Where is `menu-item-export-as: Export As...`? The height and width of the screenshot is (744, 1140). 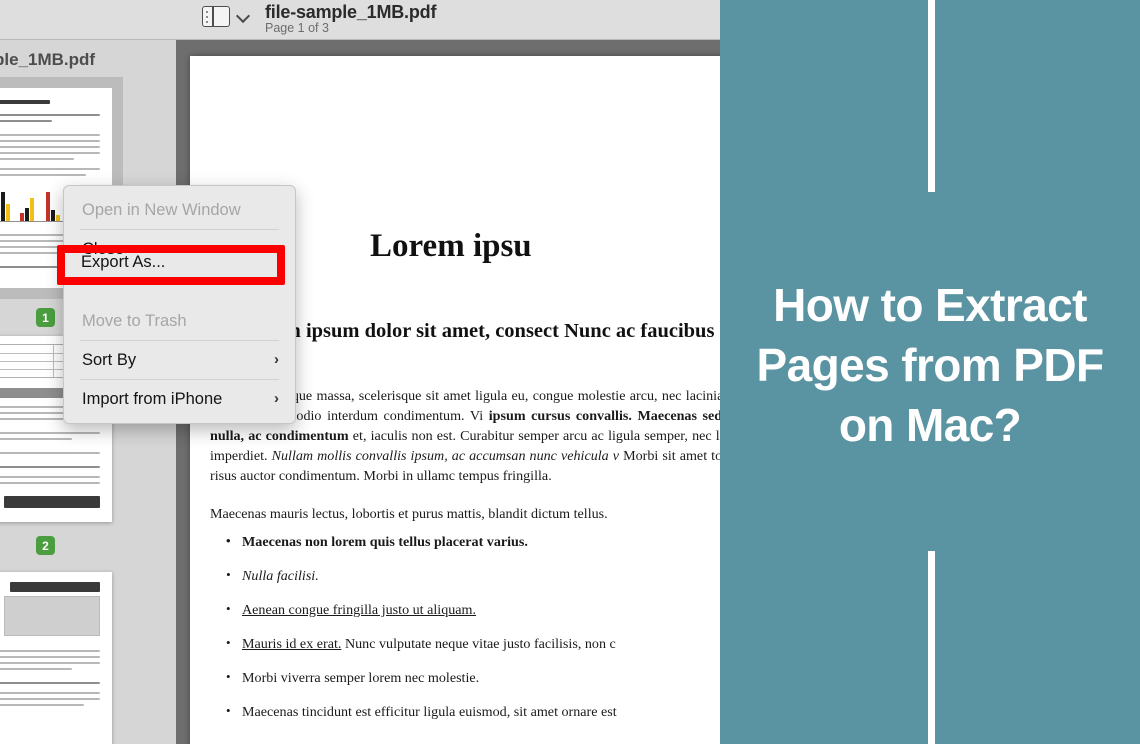 menu-item-export-as: Export As... is located at coordinates (179, 285).